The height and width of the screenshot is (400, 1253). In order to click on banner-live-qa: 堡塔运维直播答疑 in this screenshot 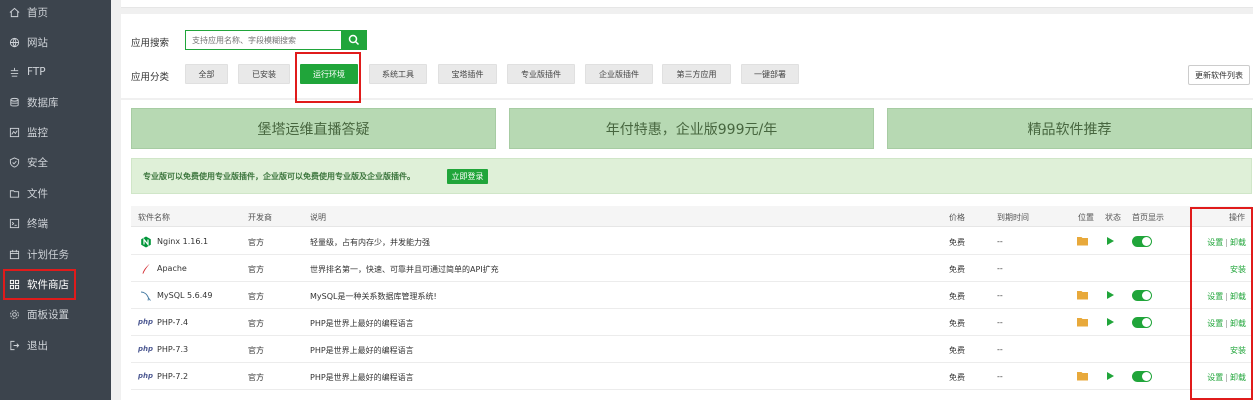, I will do `click(313, 128)`.